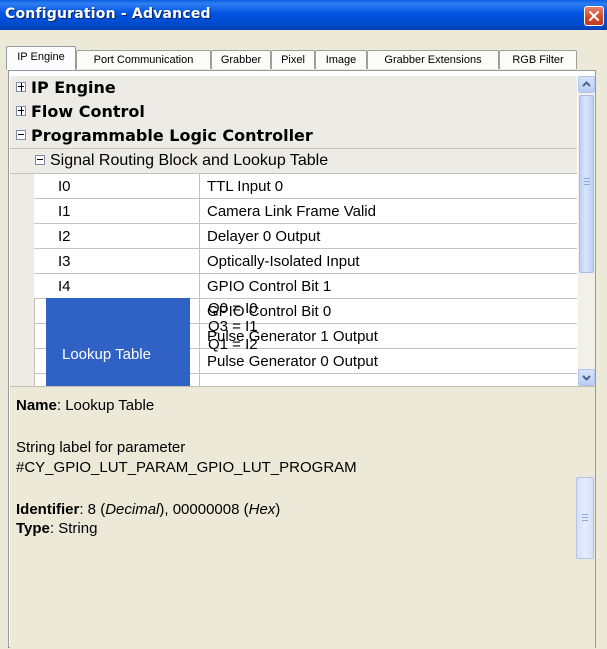 This screenshot has width=607, height=649. I want to click on lookup-value: Q0 = I0 Q3 = I1 Q1 = I2, so click(233, 327).